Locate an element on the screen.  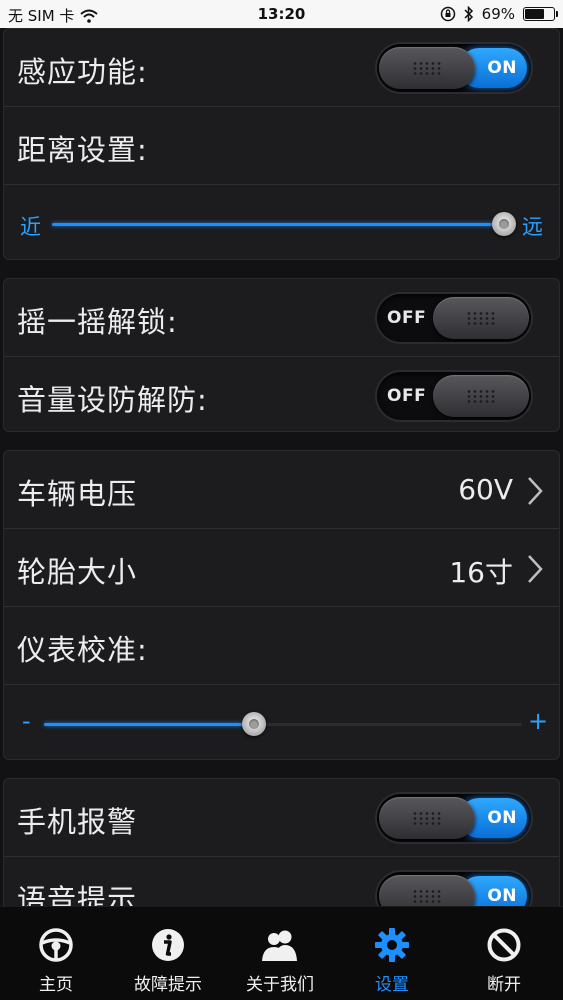
shake-unlock-label: 摇一摇解锁: is located at coordinates (97, 322).